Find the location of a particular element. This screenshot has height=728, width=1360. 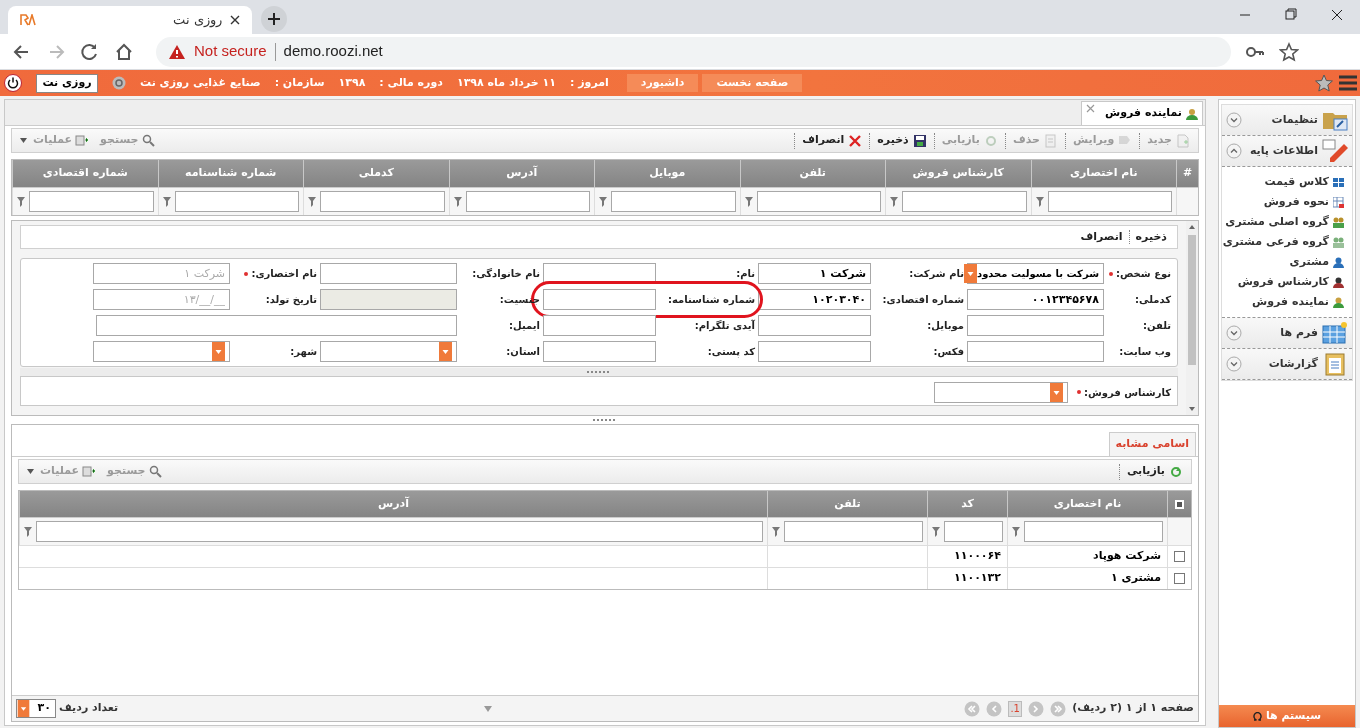

previous-page-icon is located at coordinates (994, 708).